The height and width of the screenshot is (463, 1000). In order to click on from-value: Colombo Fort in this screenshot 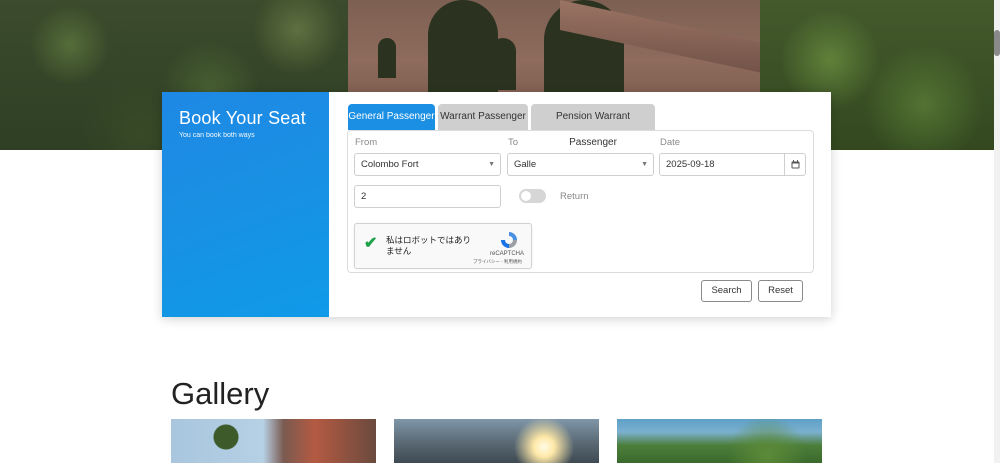, I will do `click(390, 164)`.